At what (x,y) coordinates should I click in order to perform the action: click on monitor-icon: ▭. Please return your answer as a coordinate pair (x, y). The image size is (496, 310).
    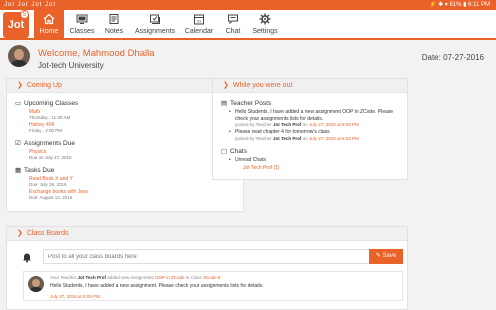
    Looking at the image, I should click on (18, 103).